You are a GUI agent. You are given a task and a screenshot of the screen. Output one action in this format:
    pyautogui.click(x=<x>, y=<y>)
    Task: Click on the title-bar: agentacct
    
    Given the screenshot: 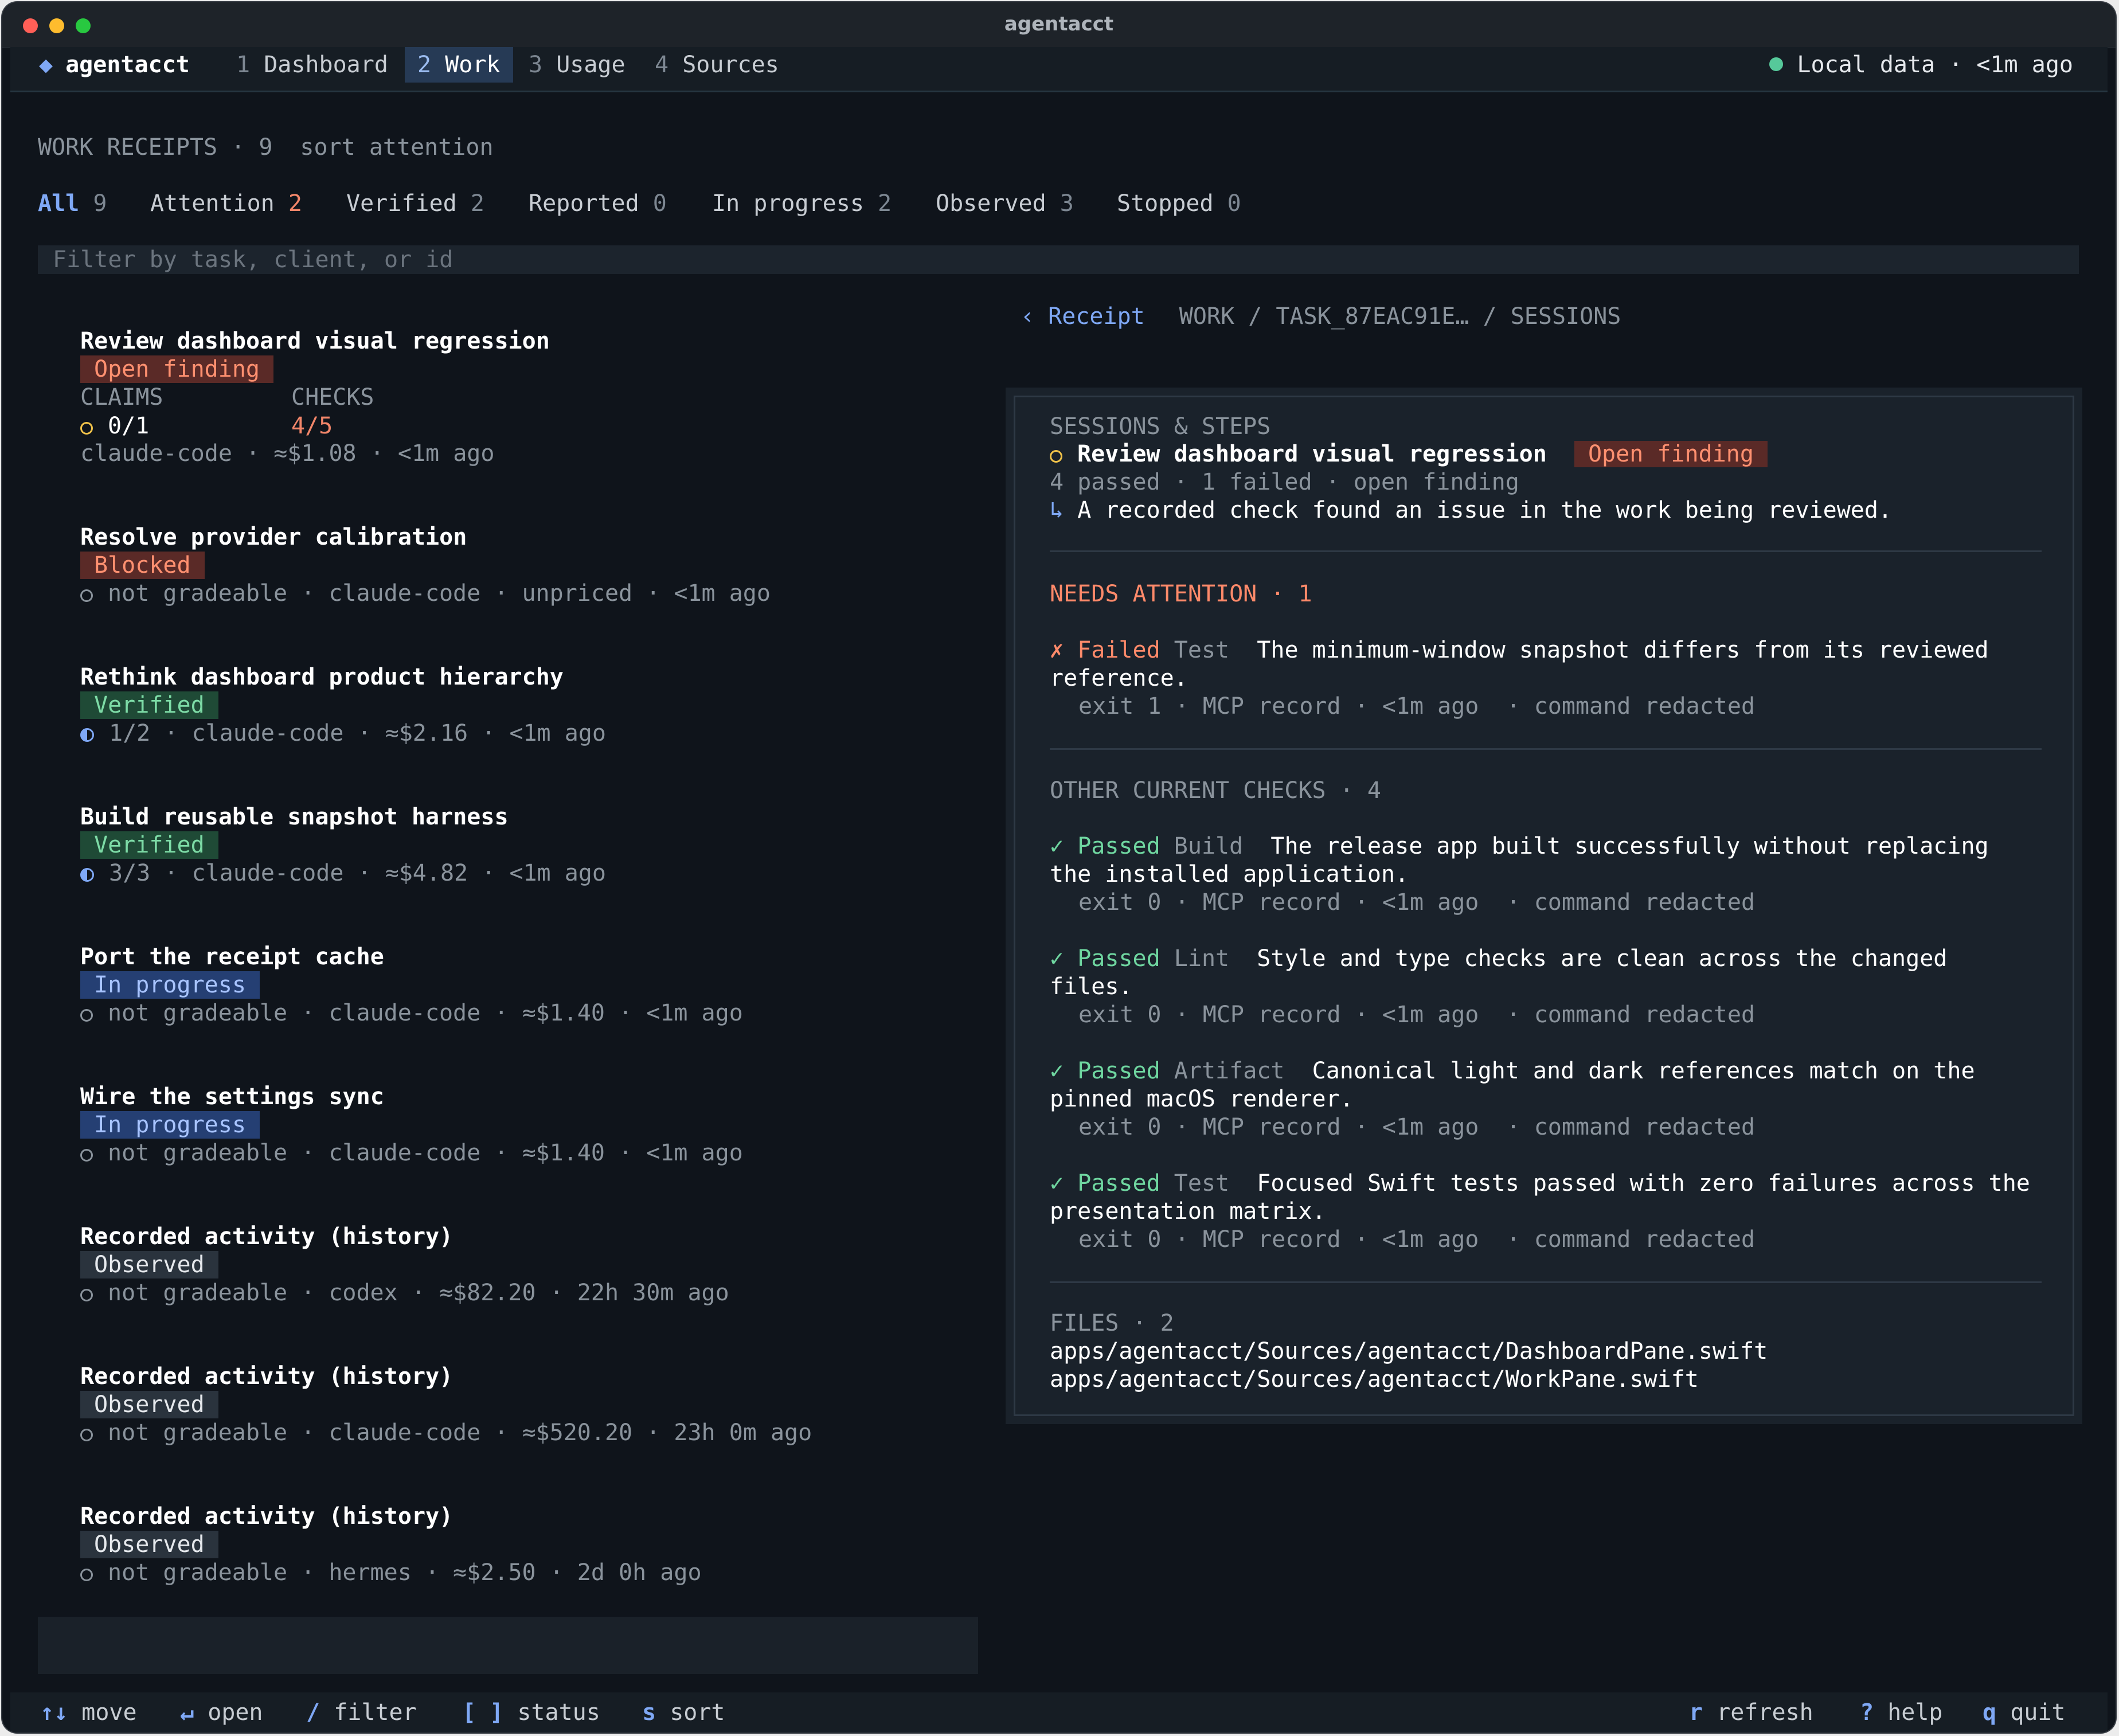 What is the action you would take?
    pyautogui.click(x=1059, y=25)
    